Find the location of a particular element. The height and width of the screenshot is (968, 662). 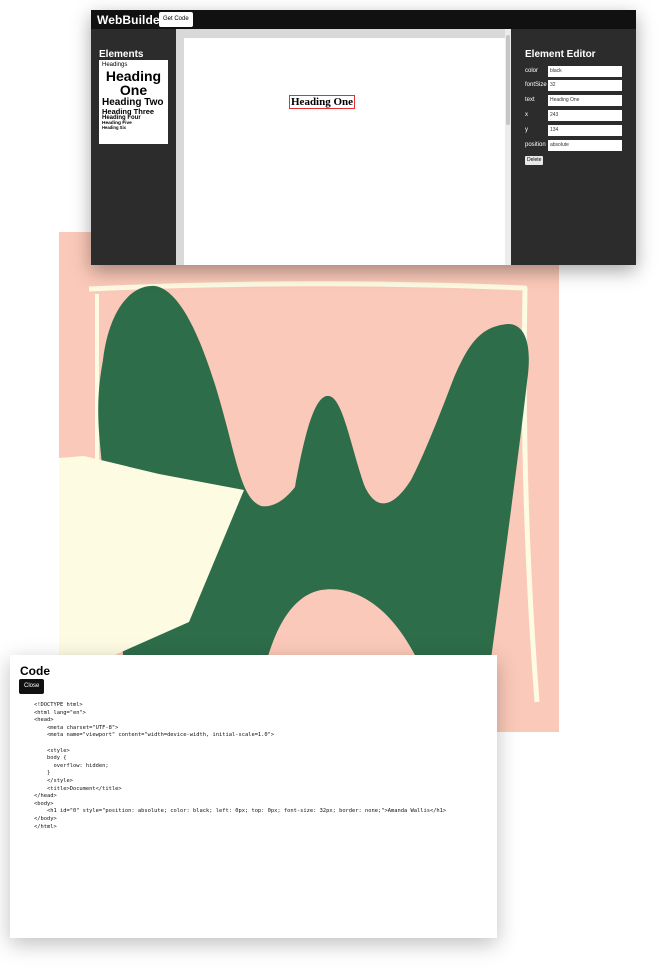

canvas-selected-heading: Heading One is located at coordinates (322, 102).